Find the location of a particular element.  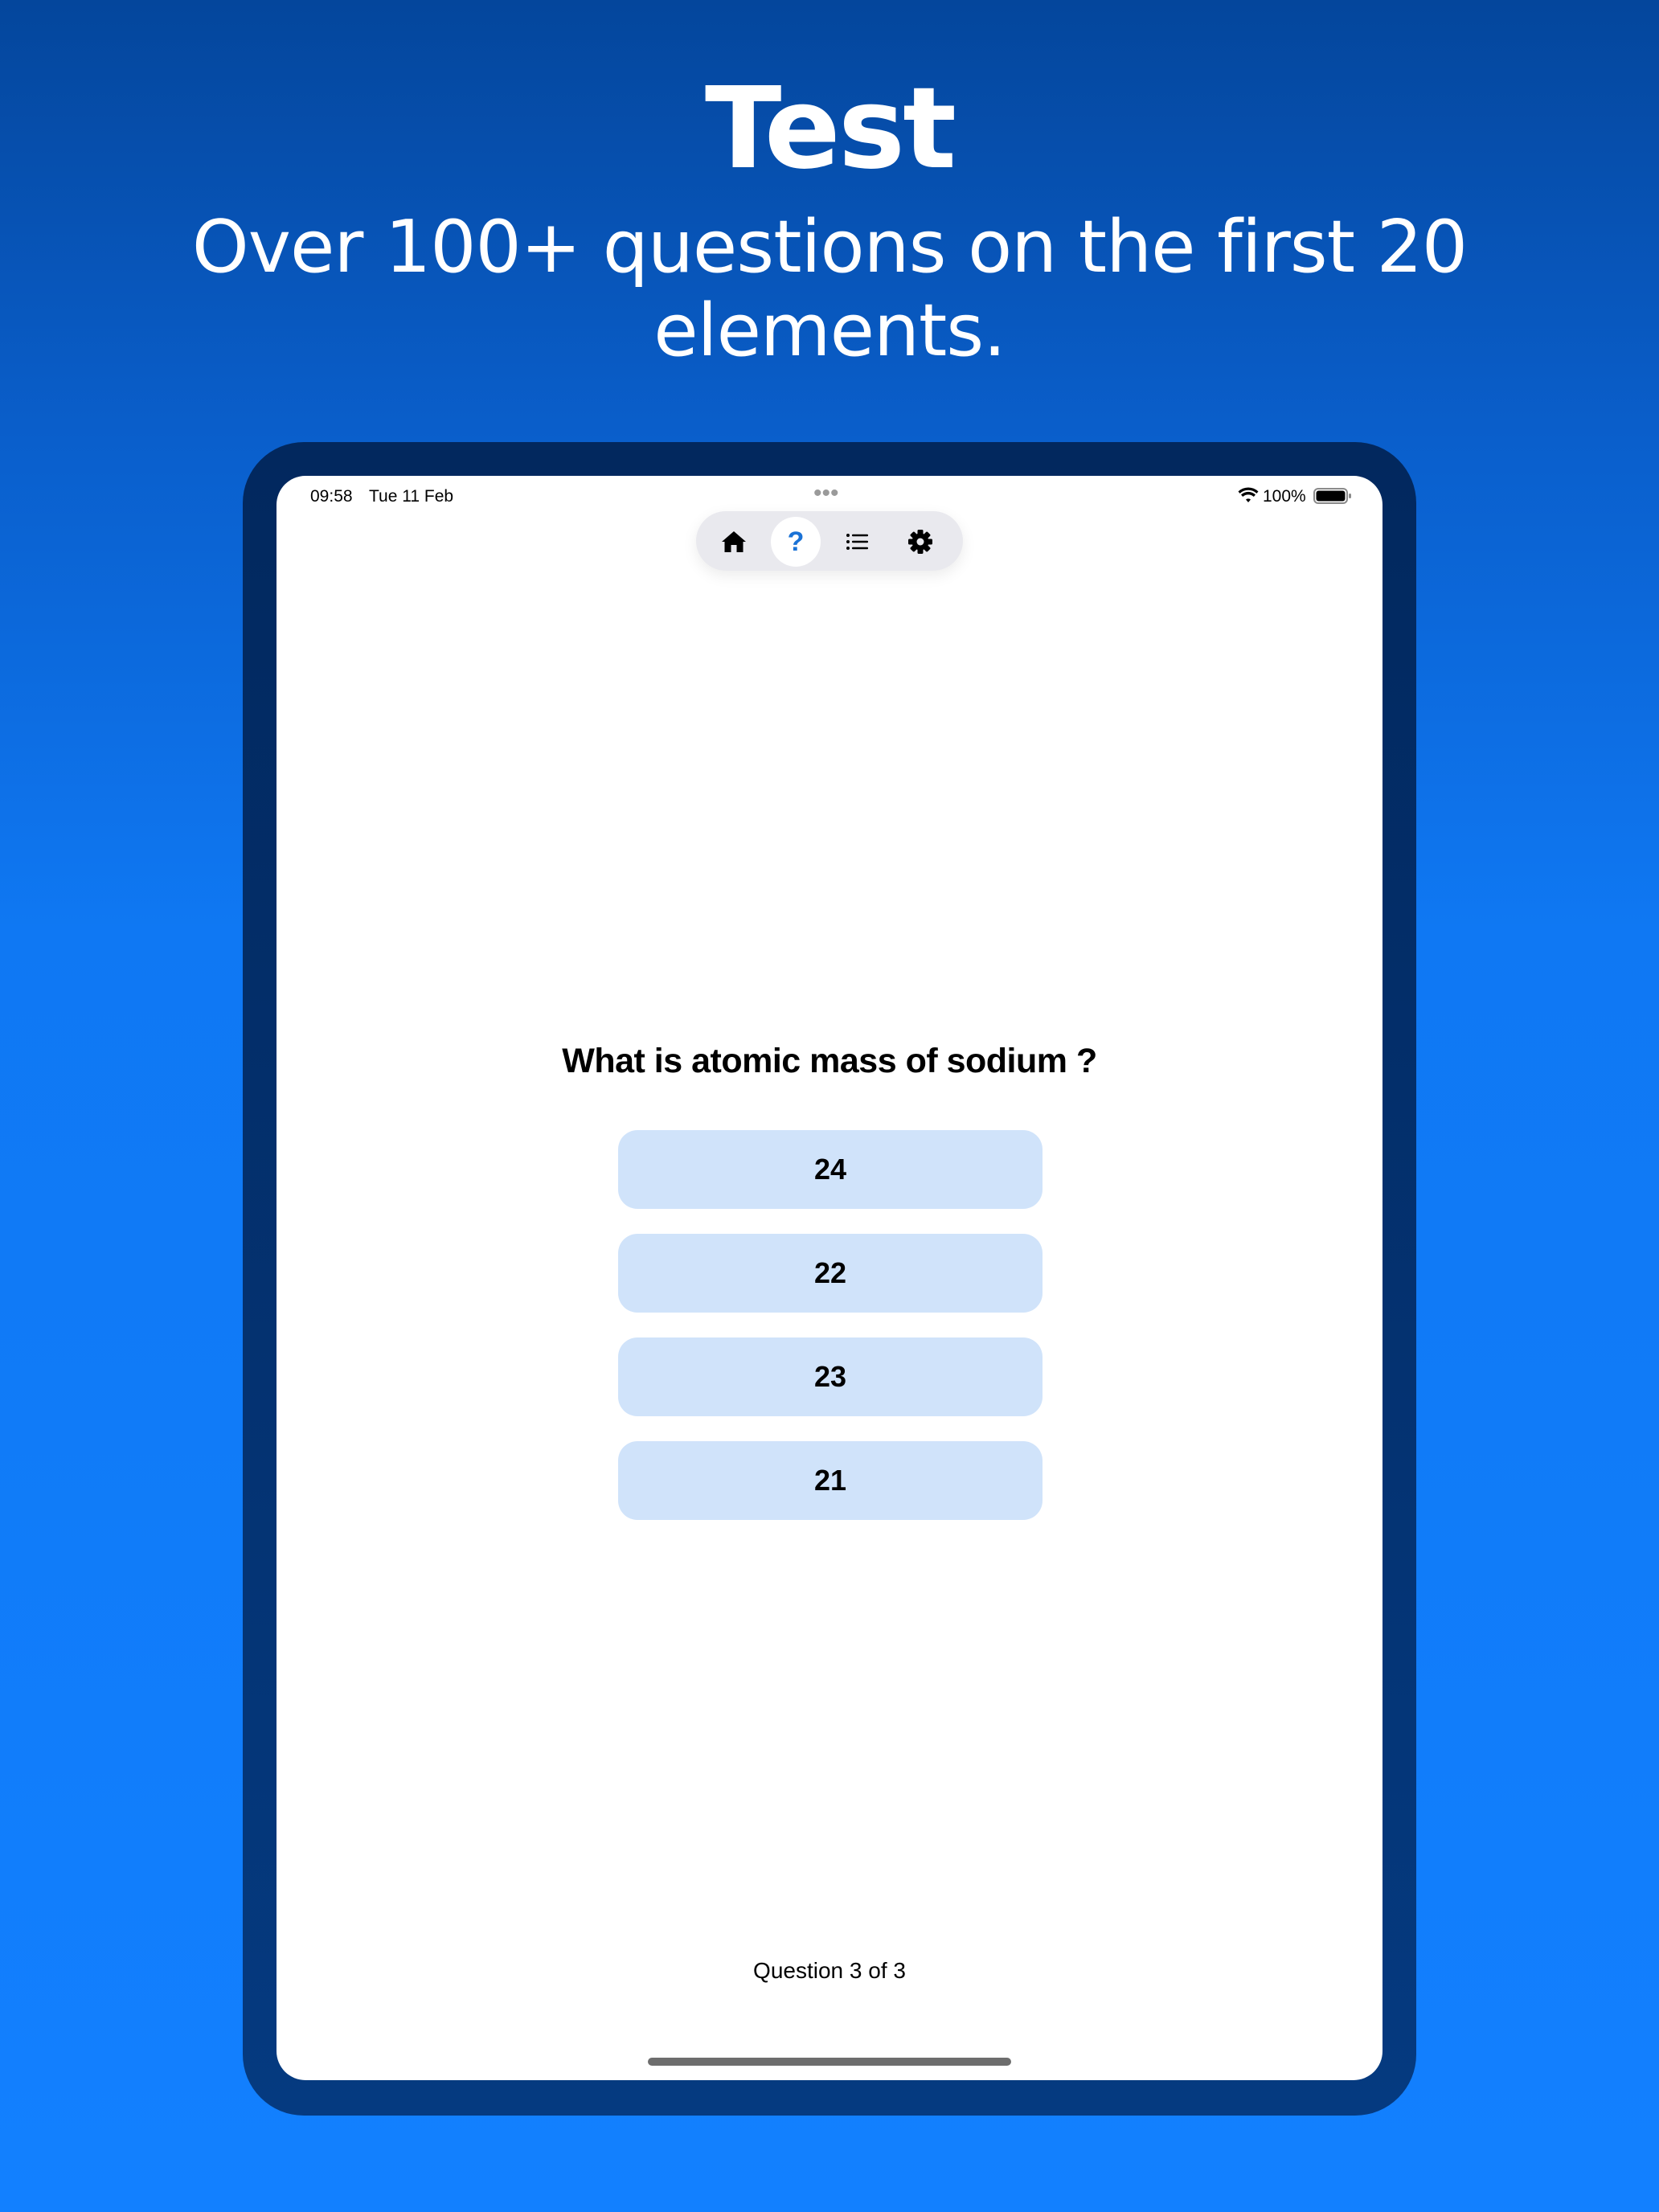

list-icon is located at coordinates (857, 542).